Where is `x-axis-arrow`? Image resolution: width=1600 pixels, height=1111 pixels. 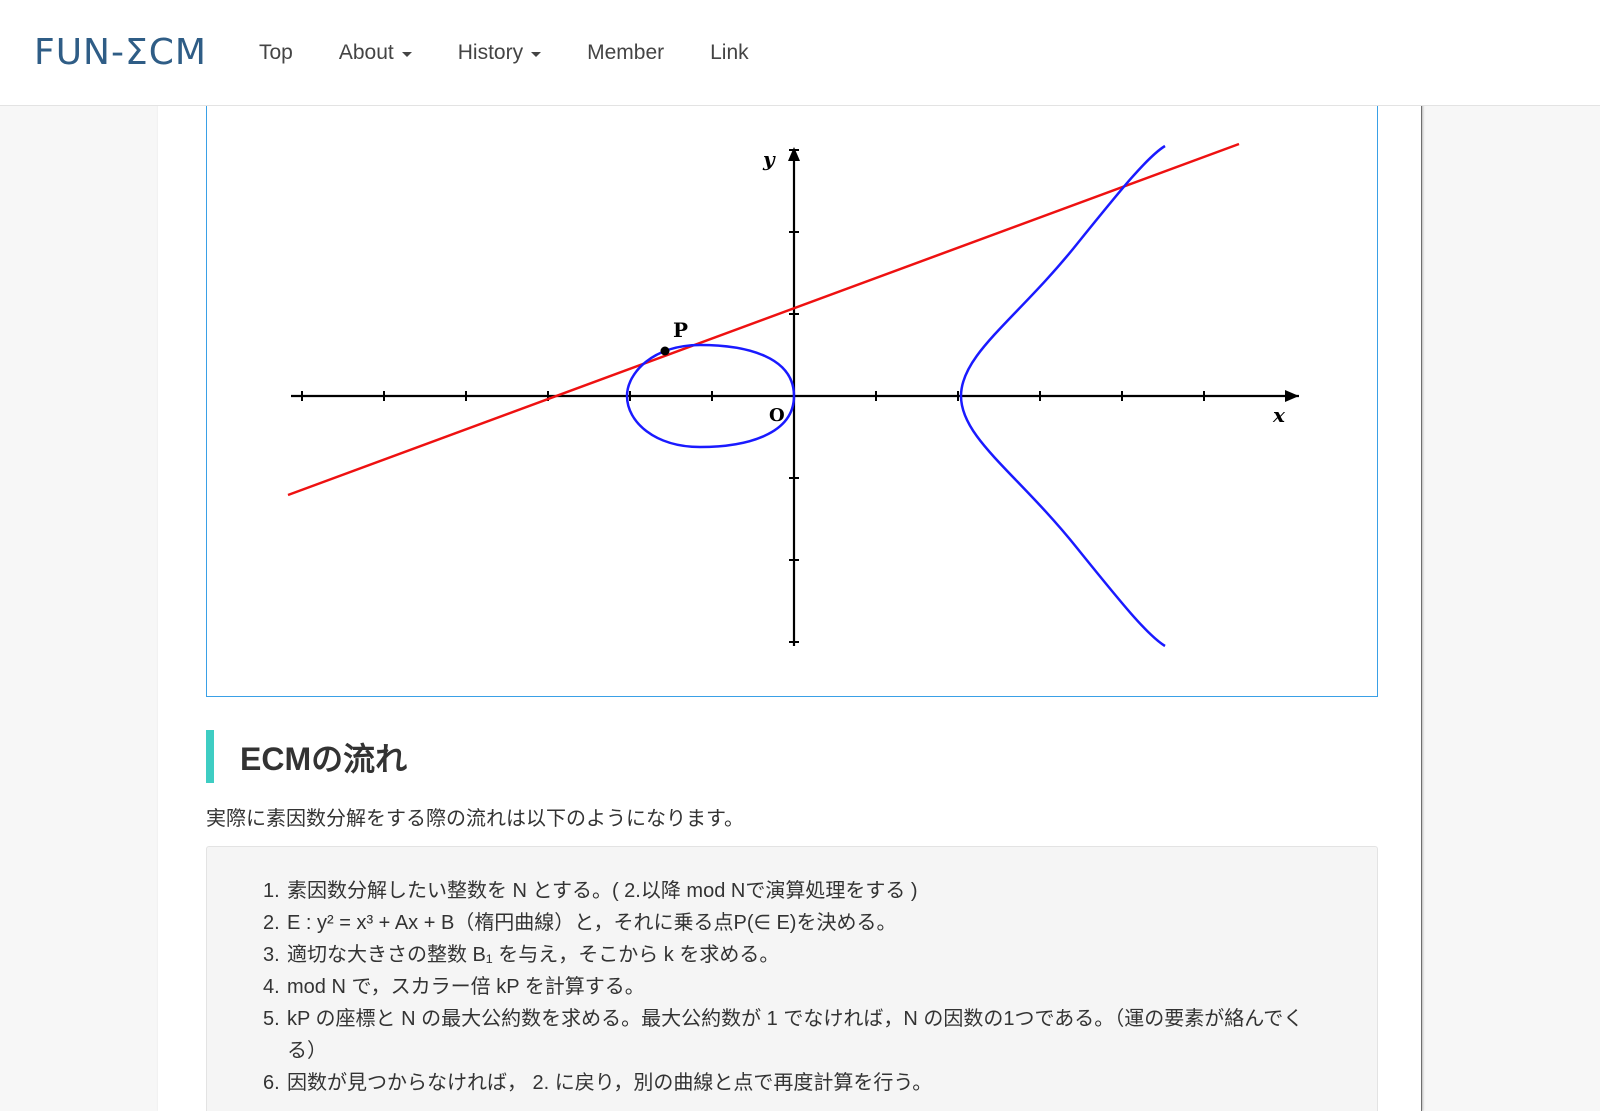
x-axis-arrow is located at coordinates (1292, 396).